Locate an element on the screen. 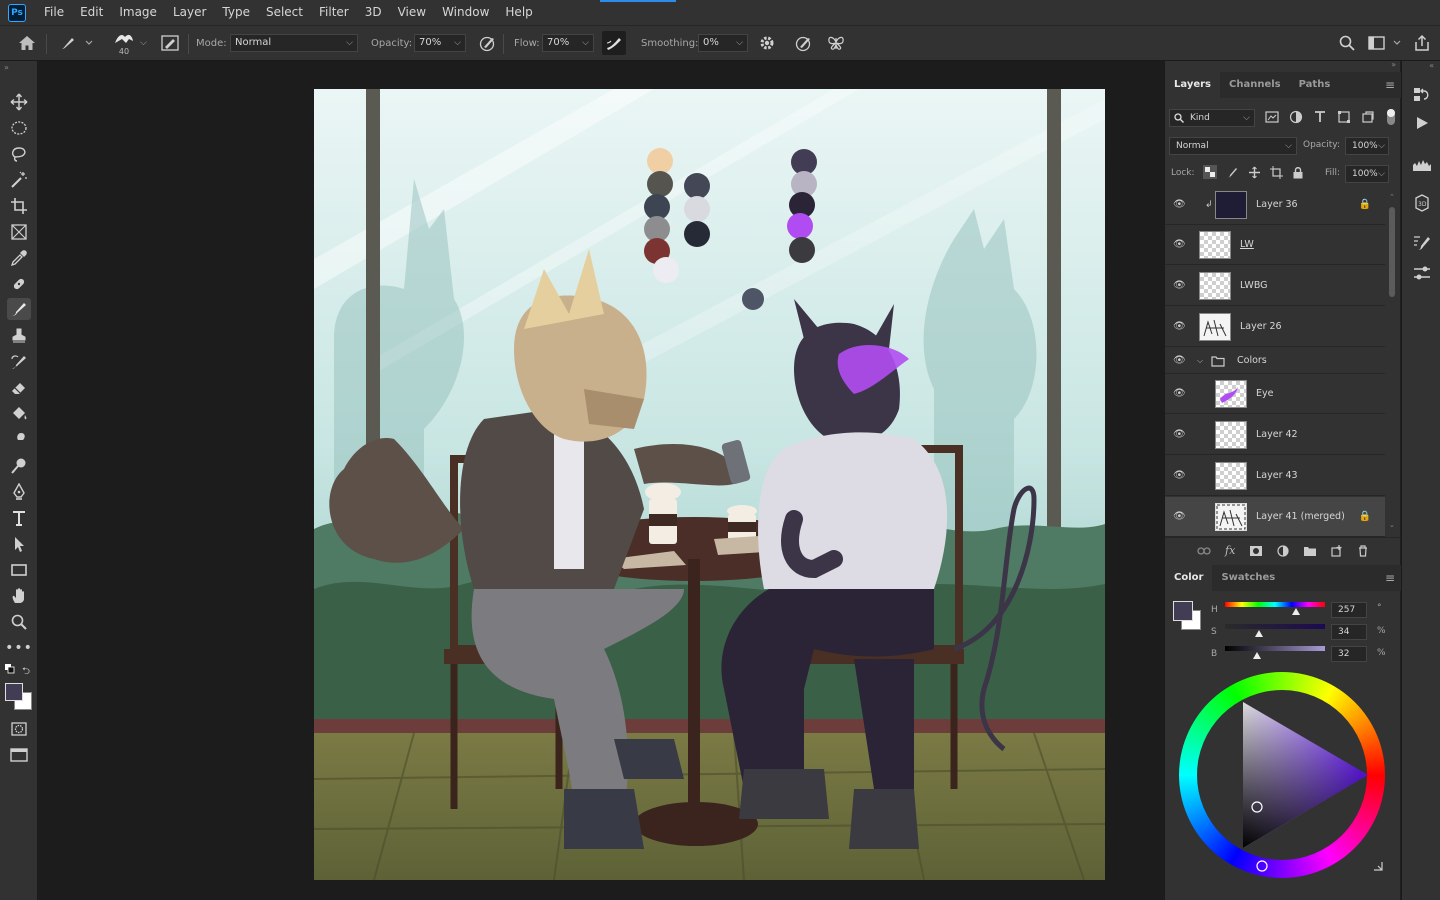 The image size is (1440, 900). scrollbar-thumb is located at coordinates (1392, 252).